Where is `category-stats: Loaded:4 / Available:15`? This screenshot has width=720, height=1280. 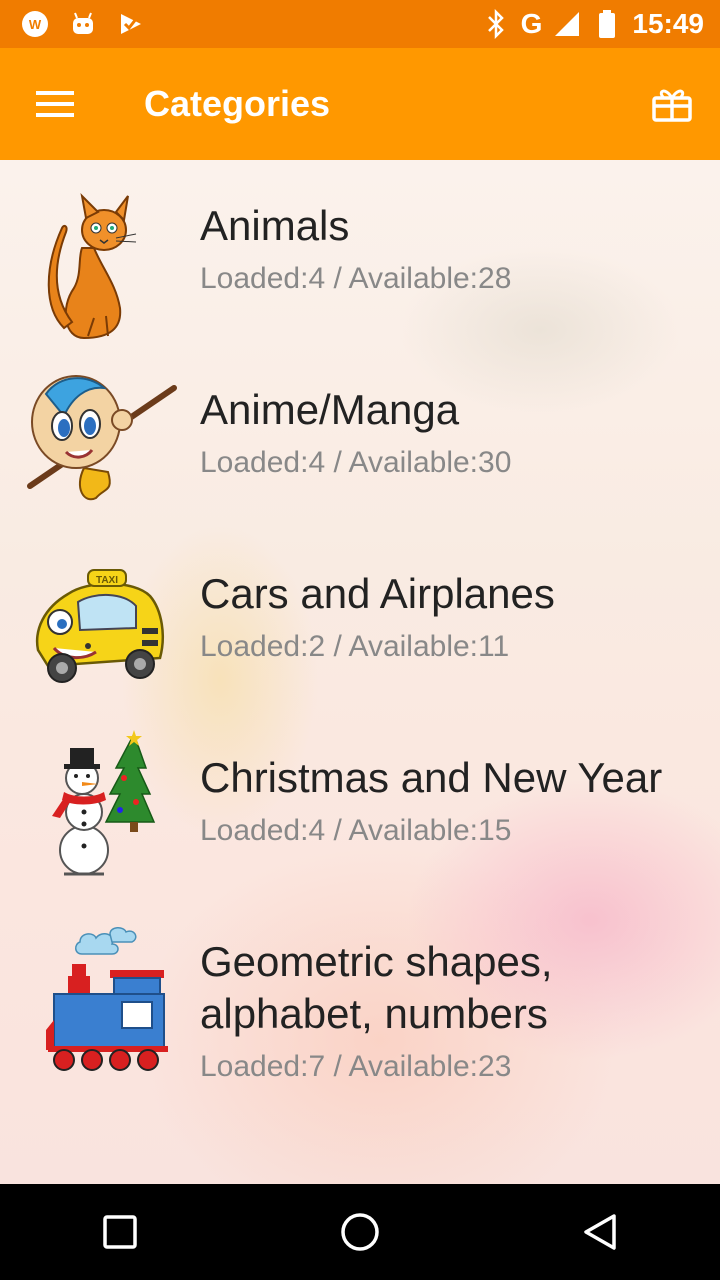 category-stats: Loaded:4 / Available:15 is located at coordinates (356, 830).